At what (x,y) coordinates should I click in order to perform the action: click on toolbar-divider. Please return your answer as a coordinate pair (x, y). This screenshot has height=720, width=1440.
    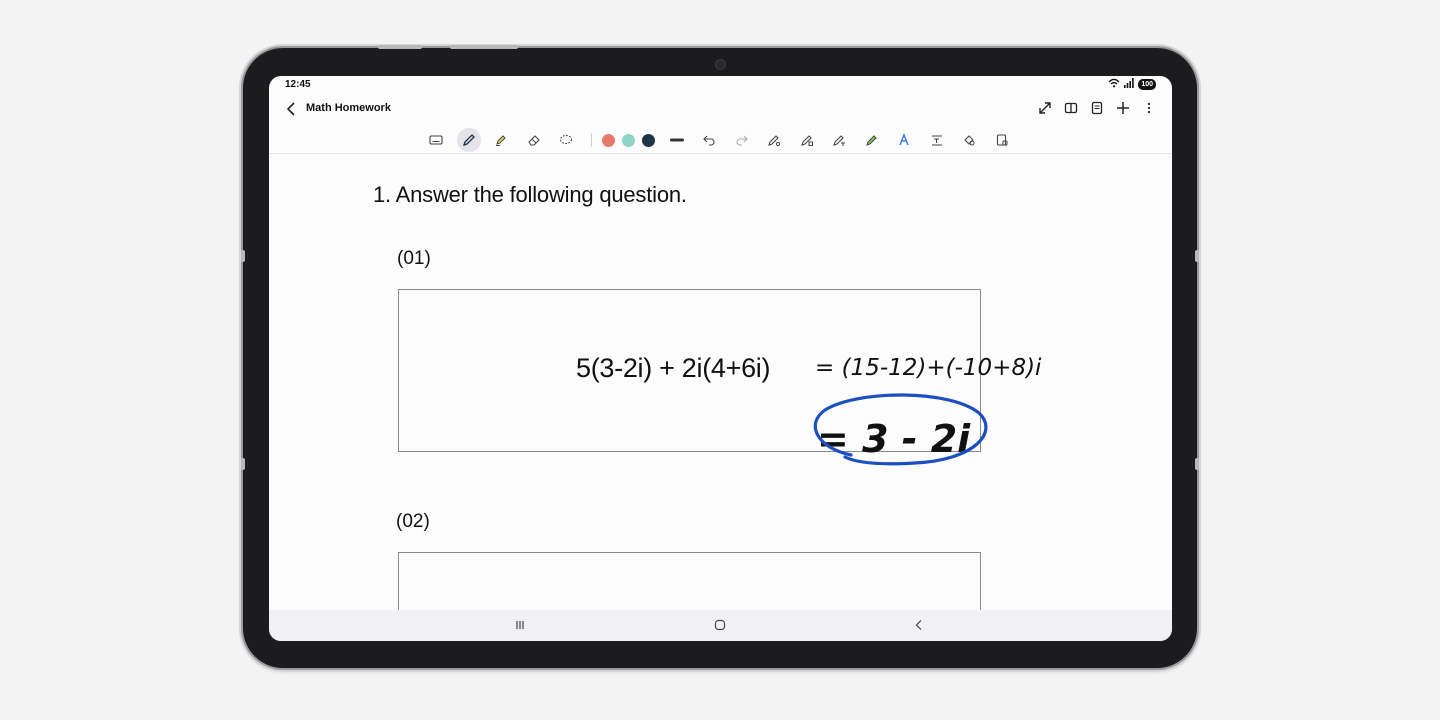
    Looking at the image, I should click on (591, 140).